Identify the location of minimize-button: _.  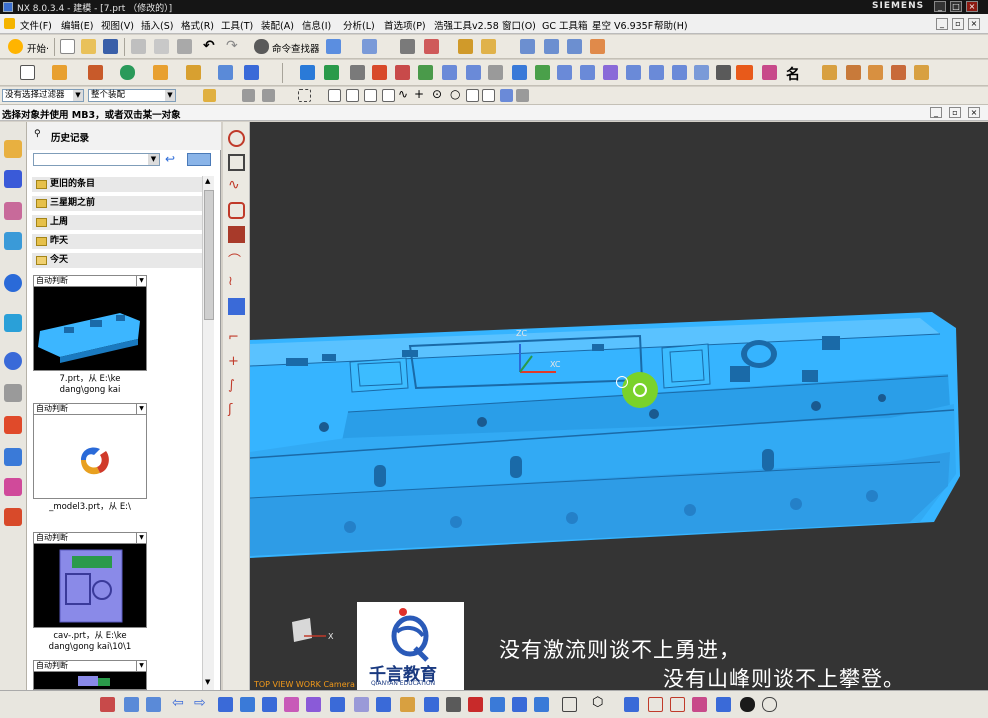
(940, 6).